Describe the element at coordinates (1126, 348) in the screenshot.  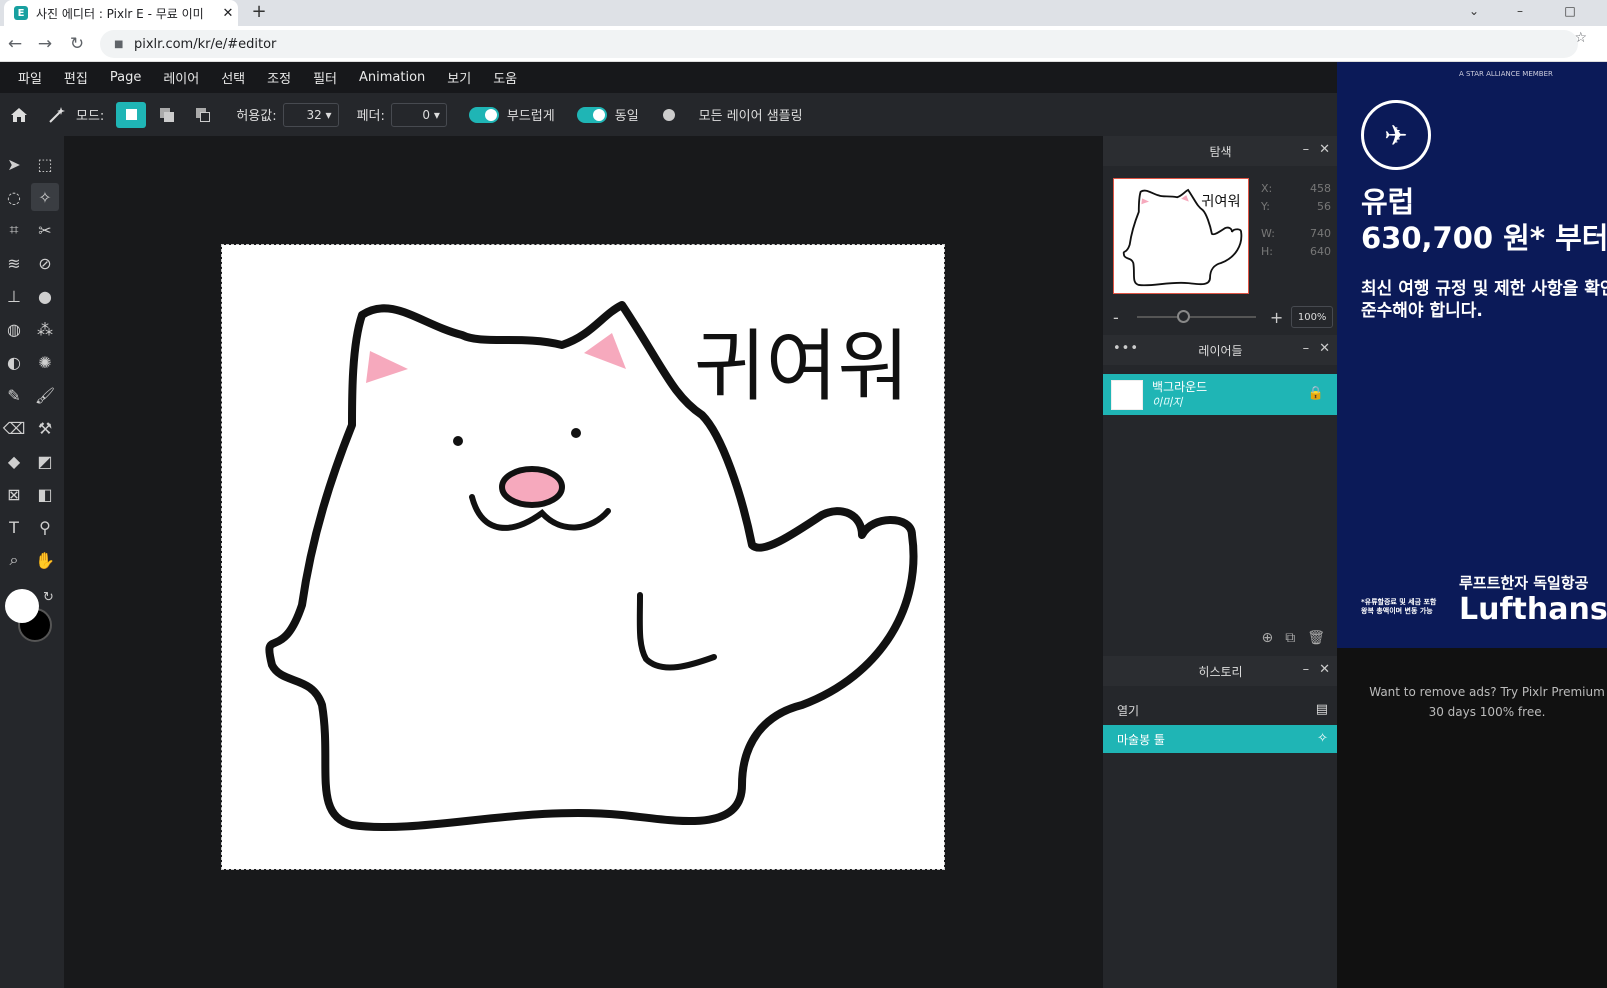
I see `layers-menu-icon: •••` at that location.